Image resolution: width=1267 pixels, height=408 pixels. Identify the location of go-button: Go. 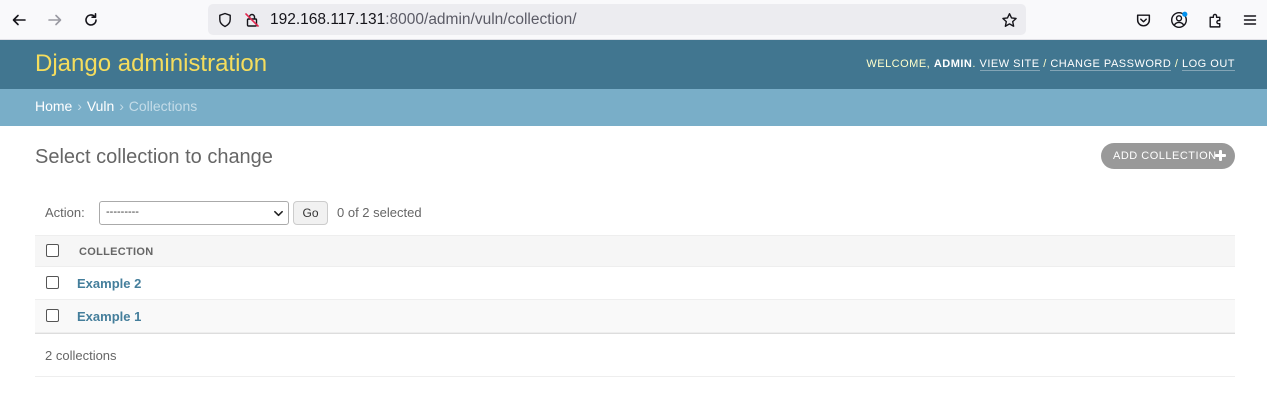
(310, 213).